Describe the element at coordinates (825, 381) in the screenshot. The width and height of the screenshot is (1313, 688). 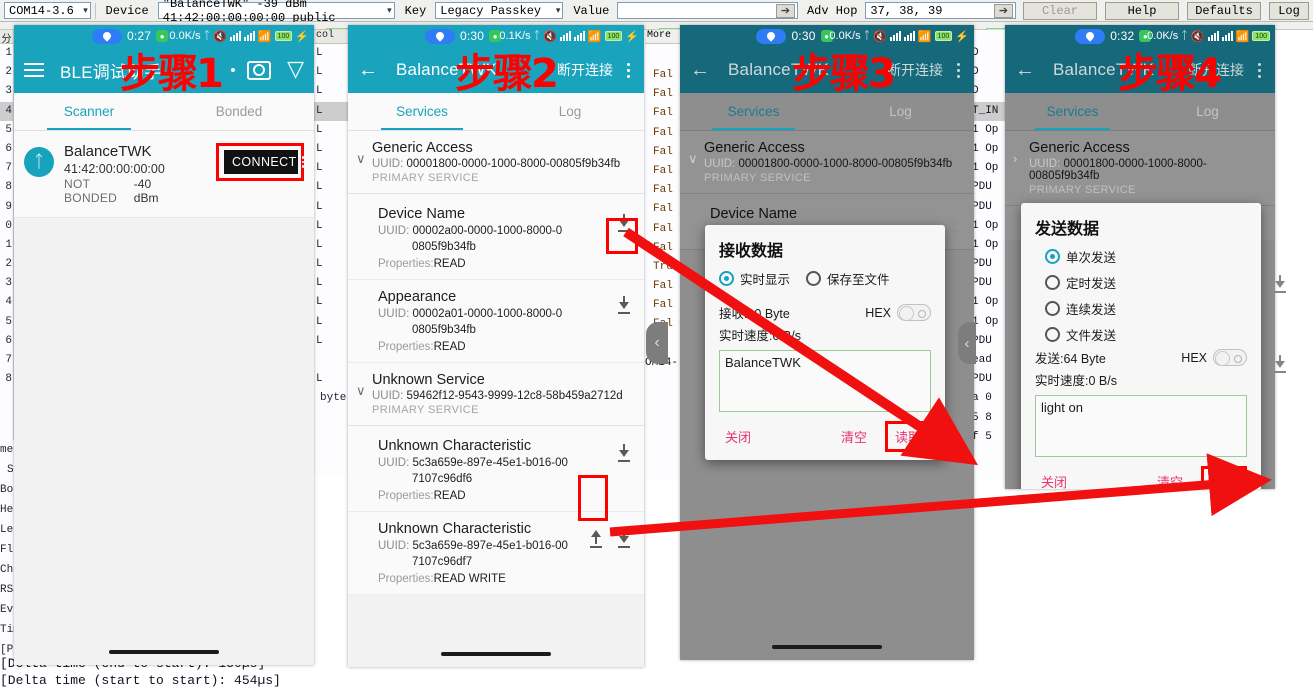
I see `receive-textarea: BalanceTWK` at that location.